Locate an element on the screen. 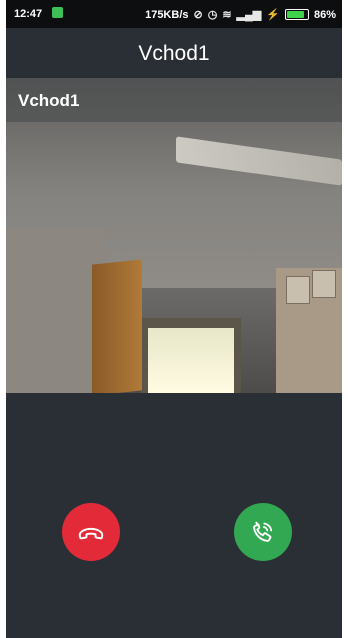 The image size is (348, 638). app-bar: Vchod1 is located at coordinates (174, 53).